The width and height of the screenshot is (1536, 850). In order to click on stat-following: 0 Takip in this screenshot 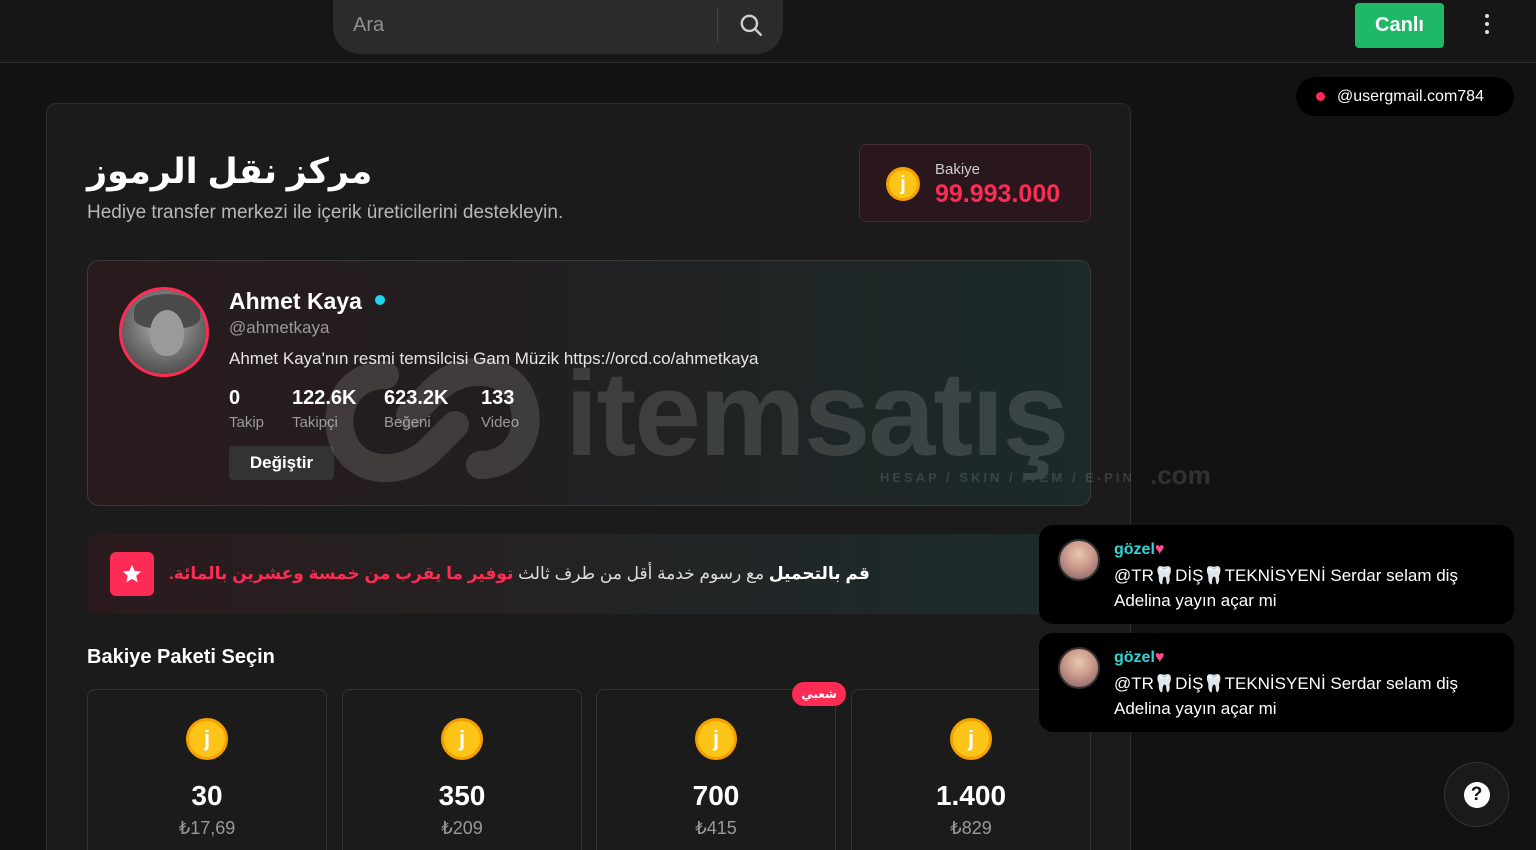, I will do `click(247, 409)`.